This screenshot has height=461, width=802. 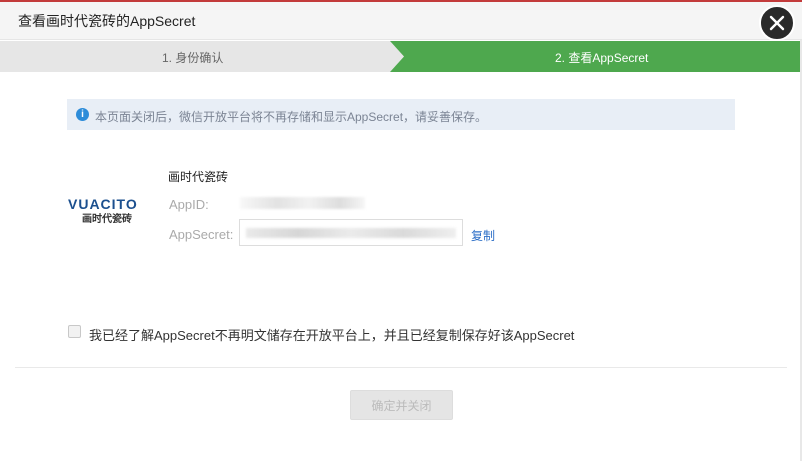 What do you see at coordinates (483, 235) in the screenshot?
I see `copy-link: 复制` at bounding box center [483, 235].